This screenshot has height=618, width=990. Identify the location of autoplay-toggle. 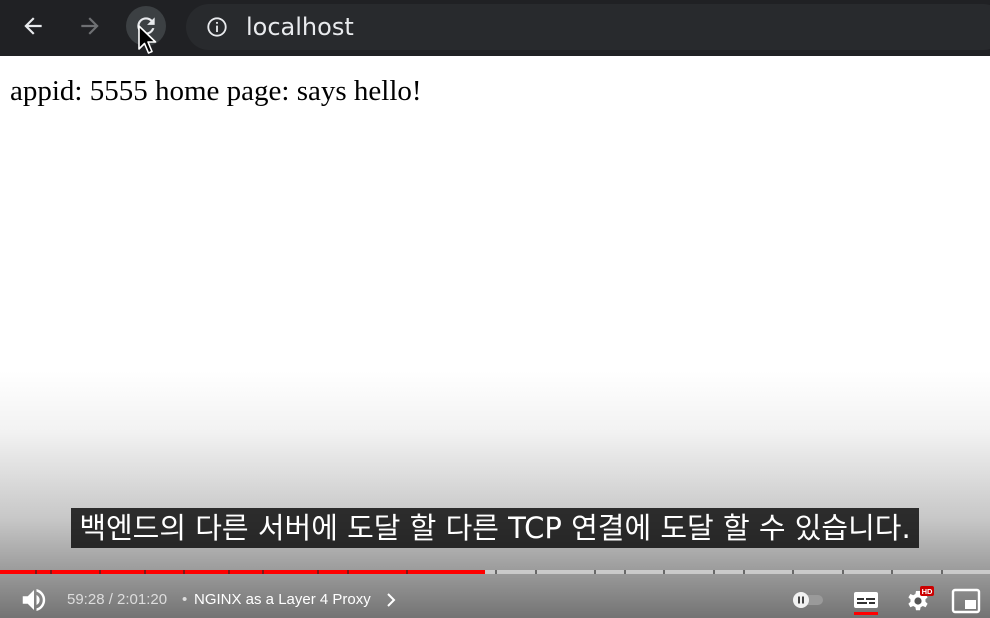
(808, 600).